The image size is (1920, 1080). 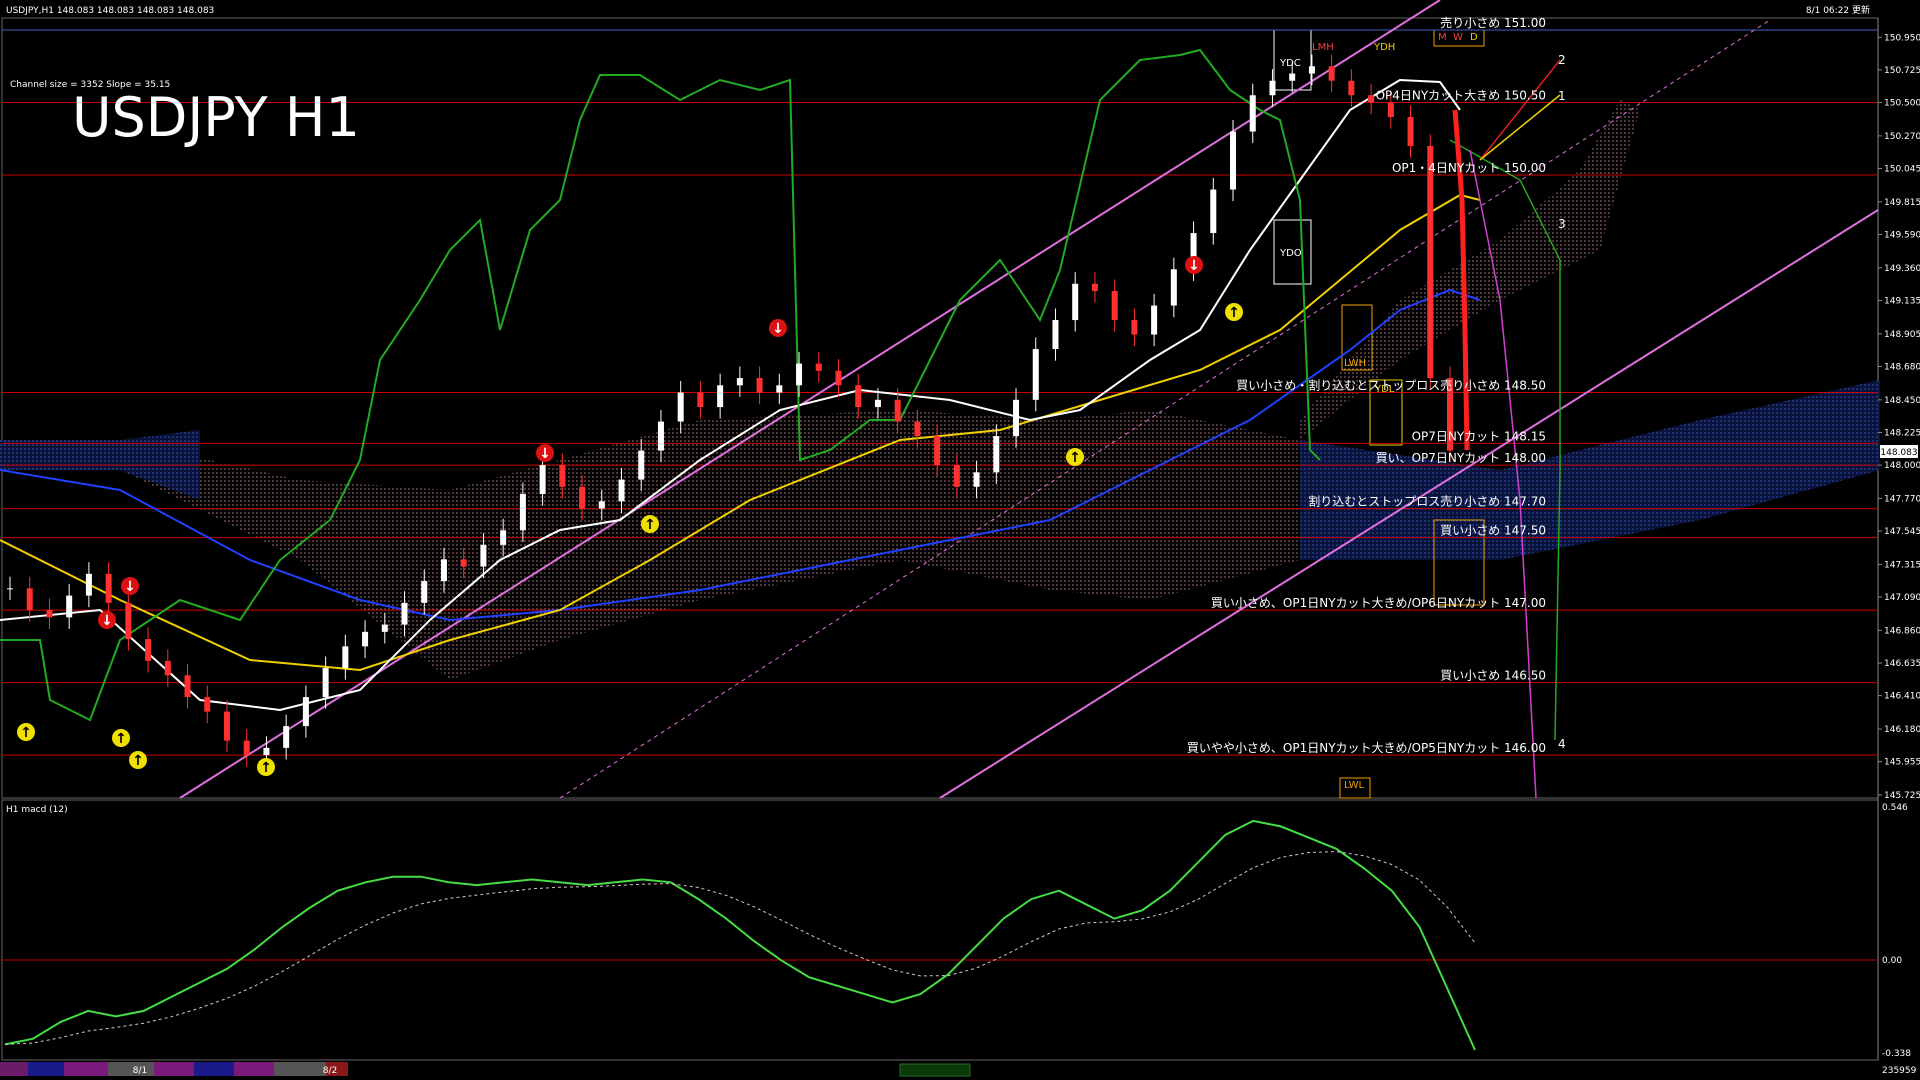 I want to click on session-bar: 8/1 8/2 235959, so click(x=958, y=1069).